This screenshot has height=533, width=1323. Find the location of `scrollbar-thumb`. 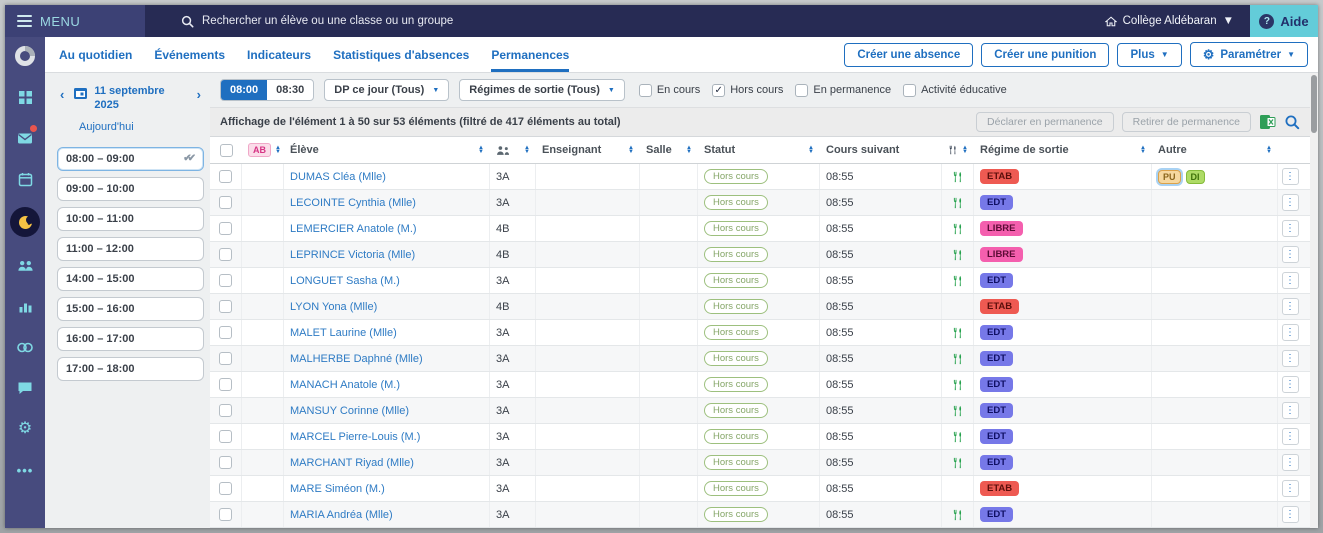

scrollbar-thumb is located at coordinates (1314, 104).